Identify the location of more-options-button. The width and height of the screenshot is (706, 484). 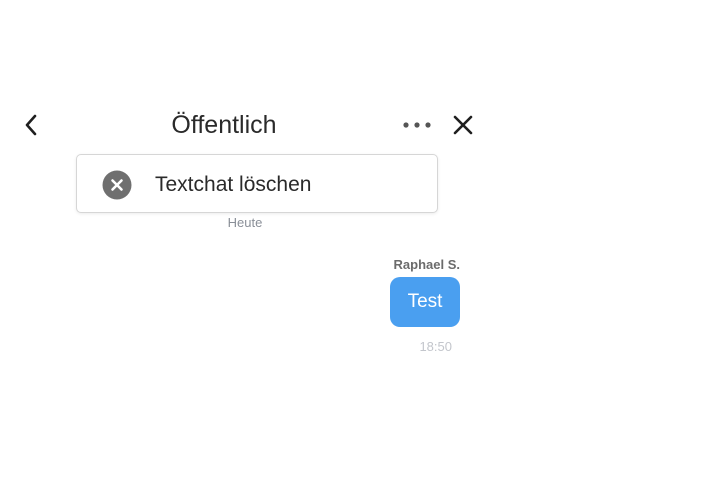
(417, 125).